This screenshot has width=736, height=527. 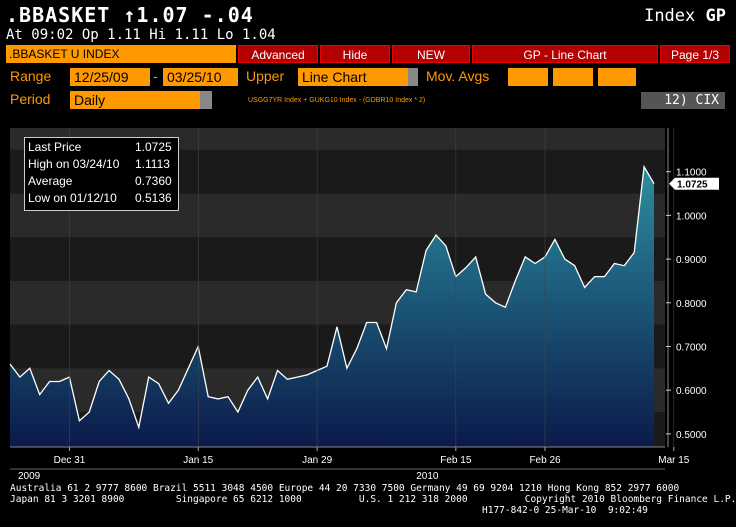 I want to click on period-select: Daily, so click(x=135, y=100).